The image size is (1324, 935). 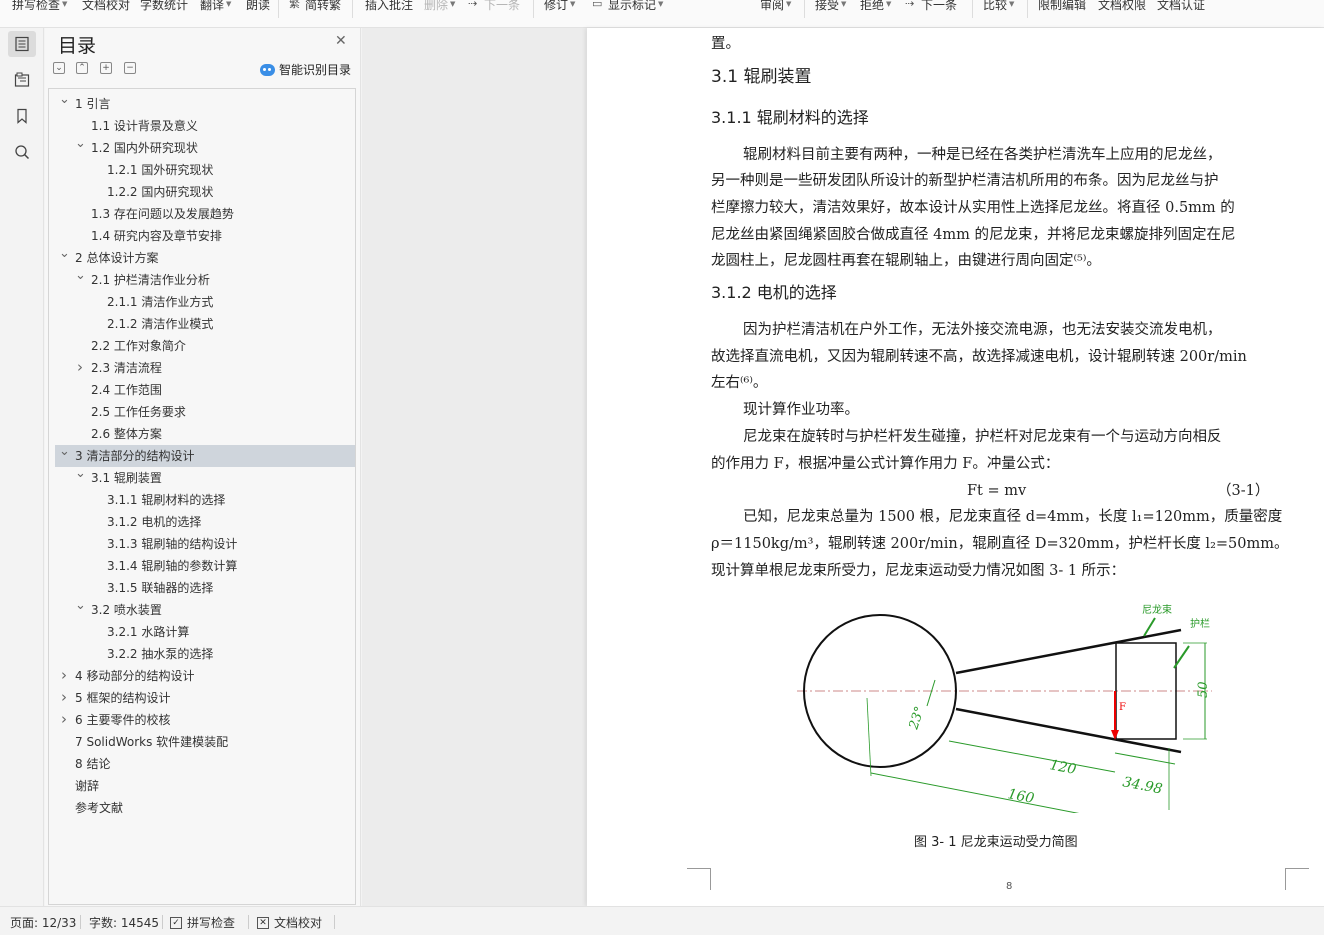 What do you see at coordinates (998, 6) in the screenshot?
I see `compare-button: 比较 ▼` at bounding box center [998, 6].